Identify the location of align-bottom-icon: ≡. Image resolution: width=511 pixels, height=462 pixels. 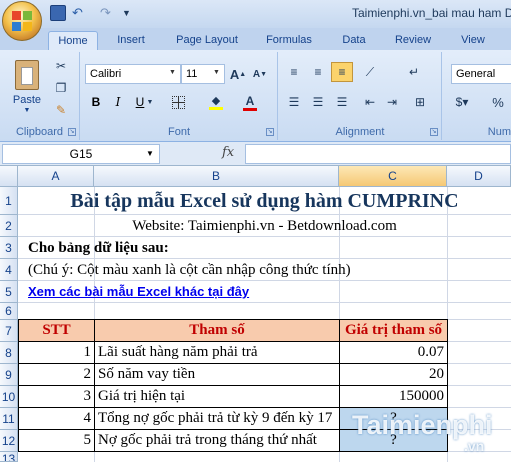
(342, 72).